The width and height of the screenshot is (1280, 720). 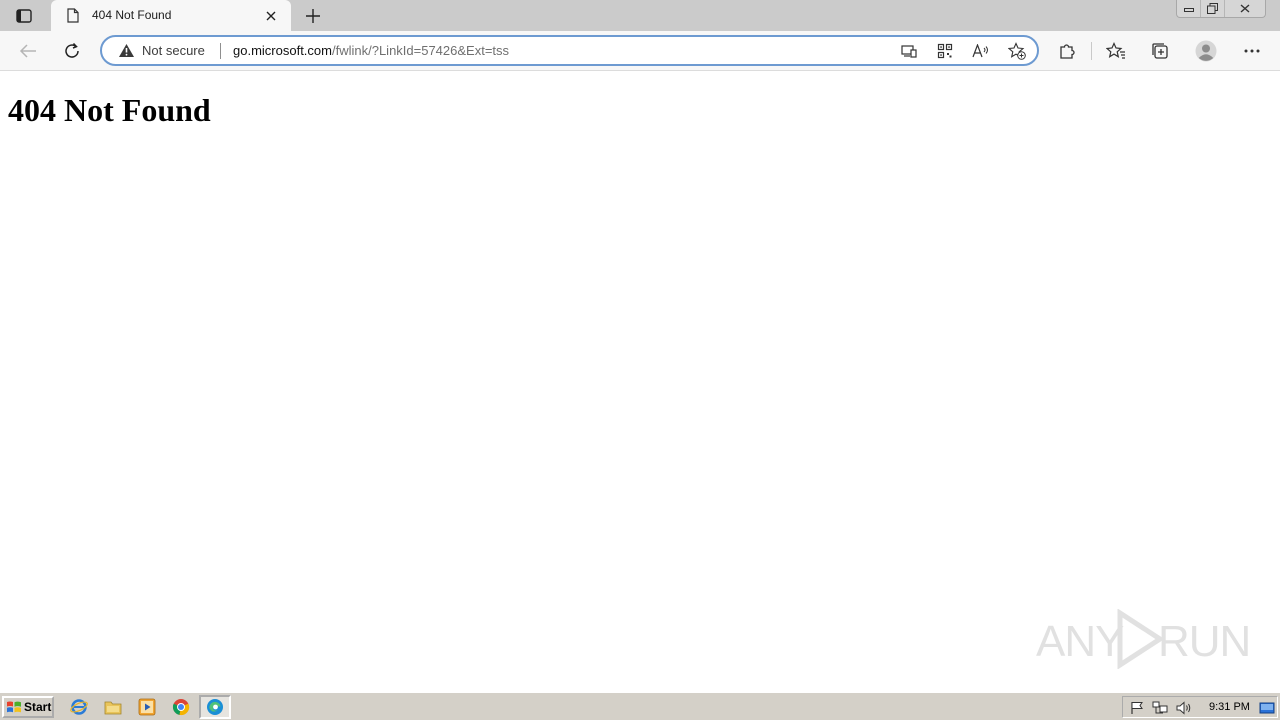 What do you see at coordinates (132, 15) in the screenshot?
I see `tab-title: 404 Not Found` at bounding box center [132, 15].